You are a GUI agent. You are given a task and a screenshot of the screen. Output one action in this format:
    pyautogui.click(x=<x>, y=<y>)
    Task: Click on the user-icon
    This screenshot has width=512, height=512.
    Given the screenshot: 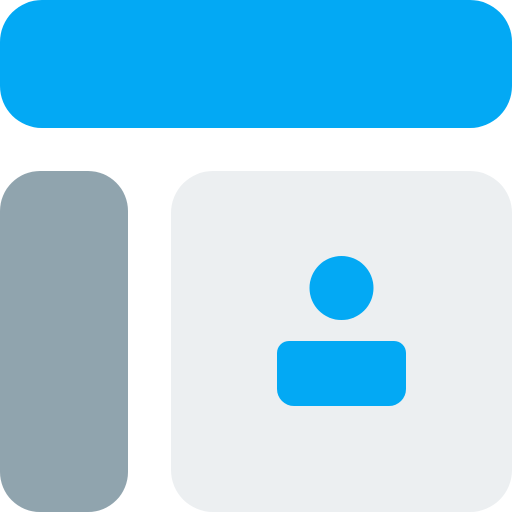 What is the action you would take?
    pyautogui.click(x=341, y=331)
    